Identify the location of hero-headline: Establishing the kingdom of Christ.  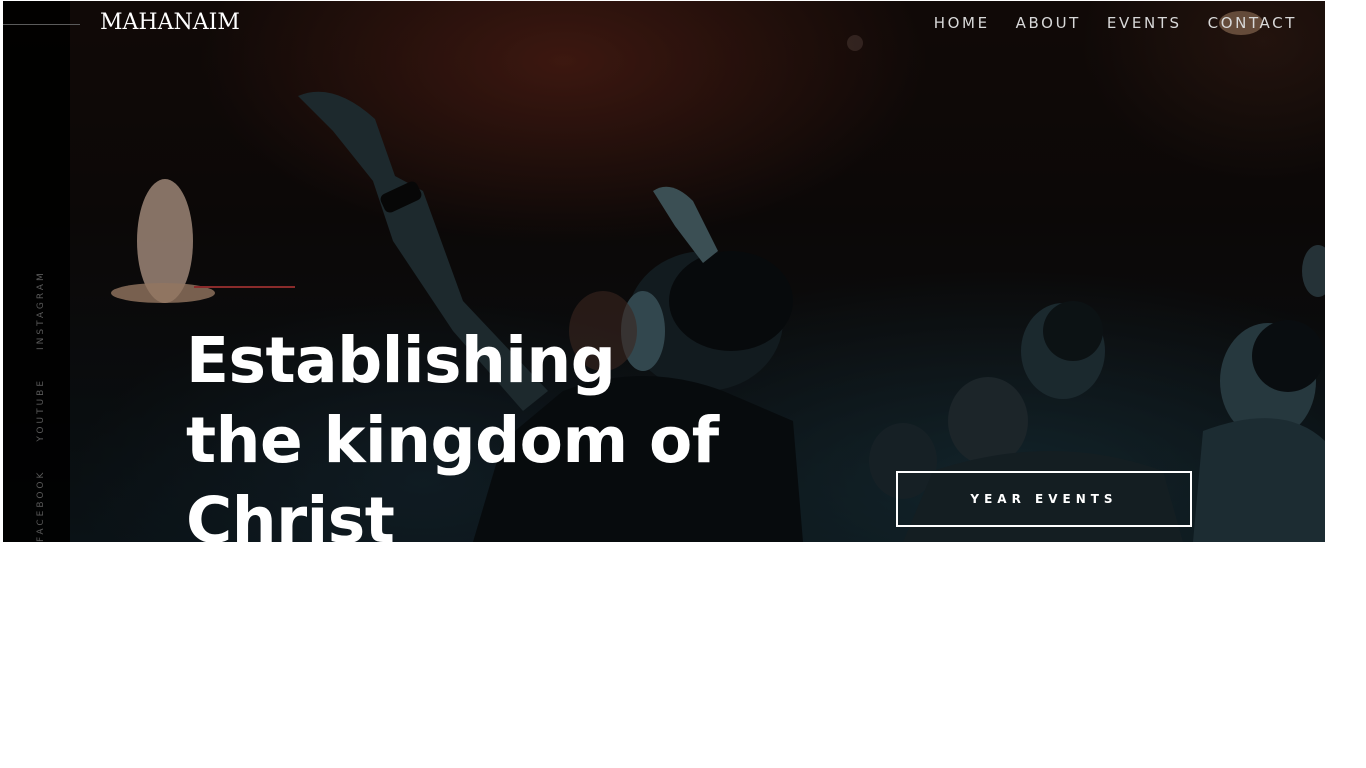
(466, 431).